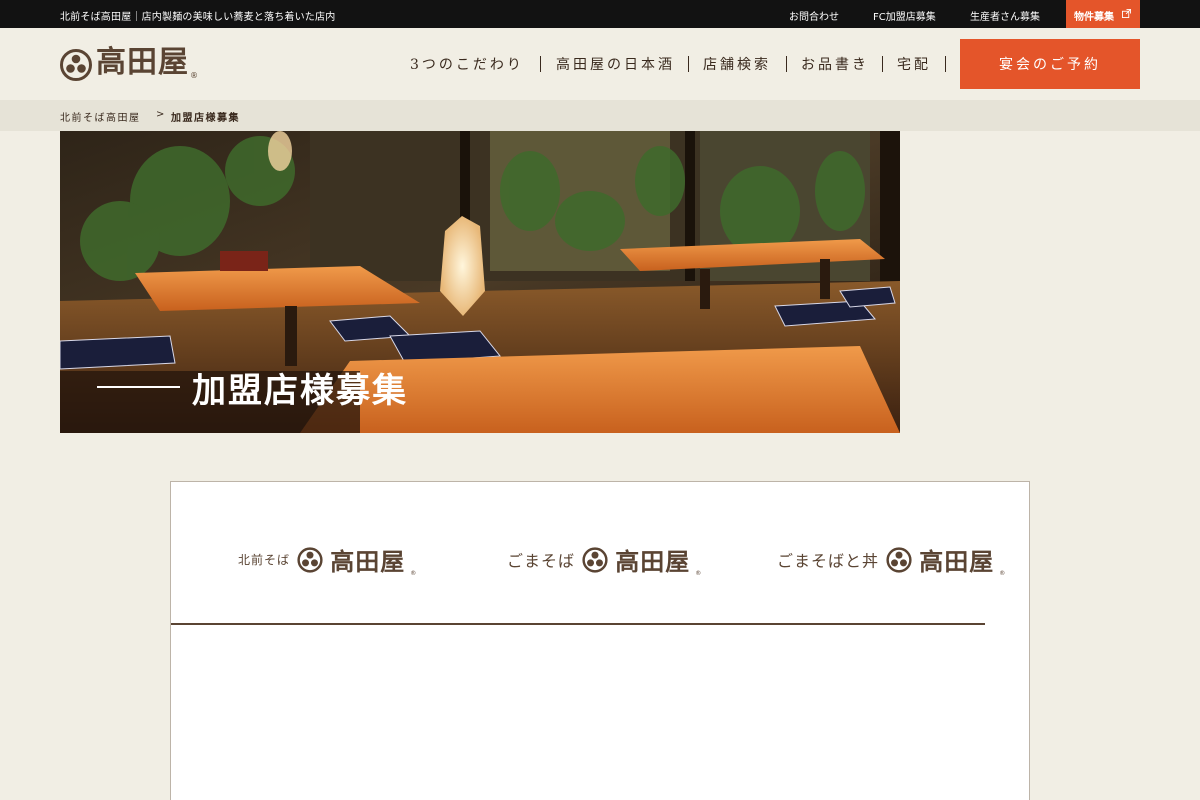 This screenshot has height=800, width=1200. Describe the element at coordinates (205, 118) in the screenshot. I see `breadcrumb-current: 加盟店様募集` at that location.